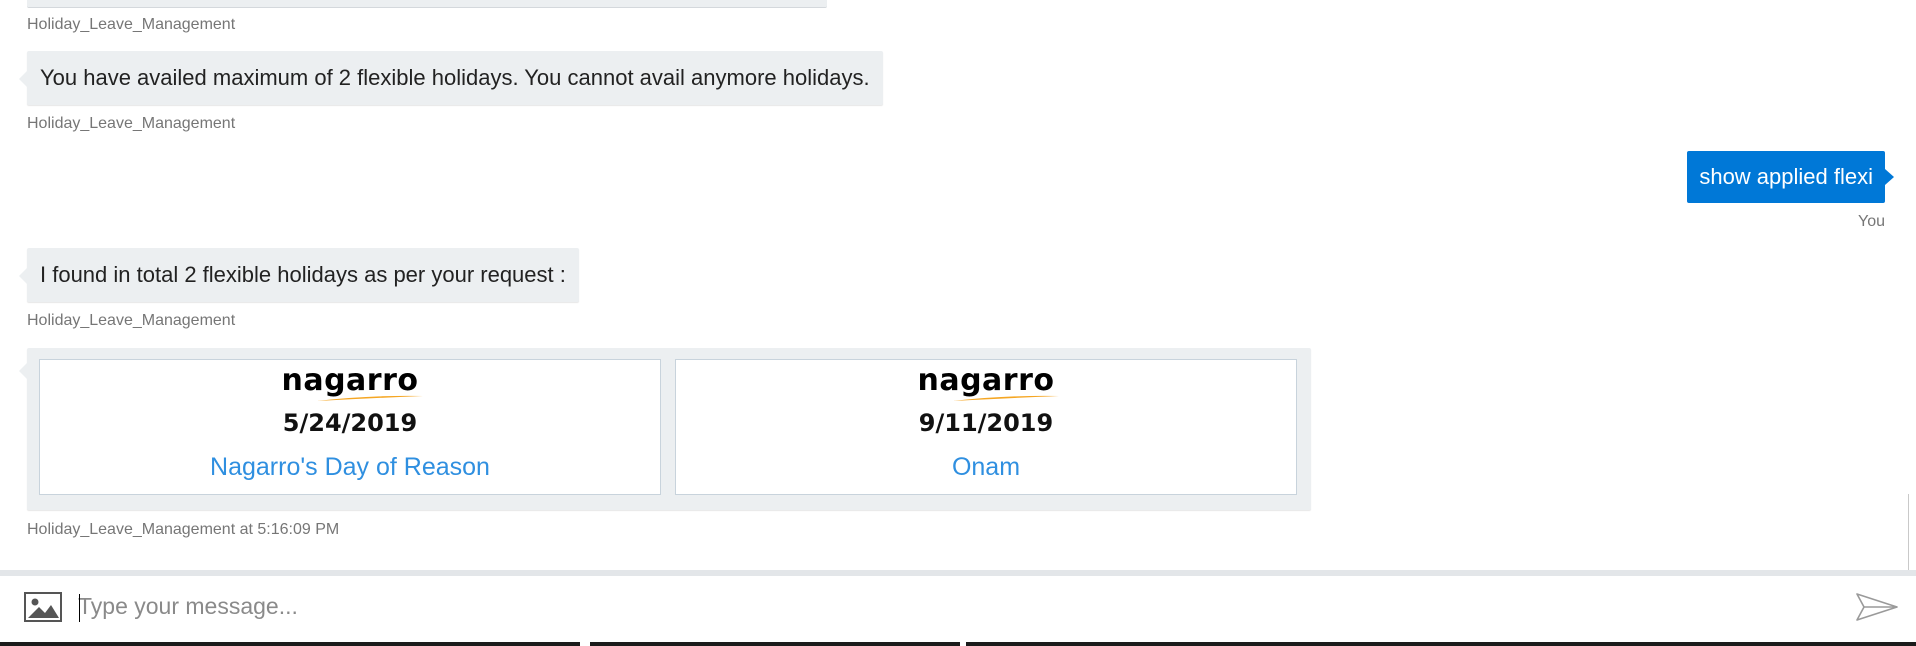 The width and height of the screenshot is (1916, 646). I want to click on holiday-title-link: Nagarro's Day of Reason, so click(350, 467).